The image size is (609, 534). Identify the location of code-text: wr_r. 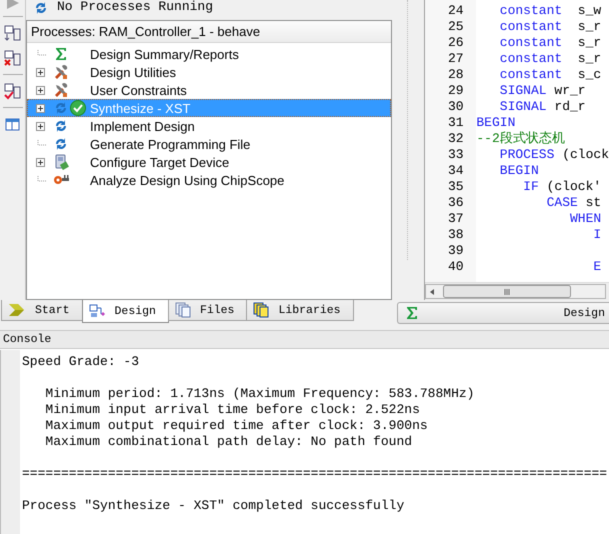
(569, 91).